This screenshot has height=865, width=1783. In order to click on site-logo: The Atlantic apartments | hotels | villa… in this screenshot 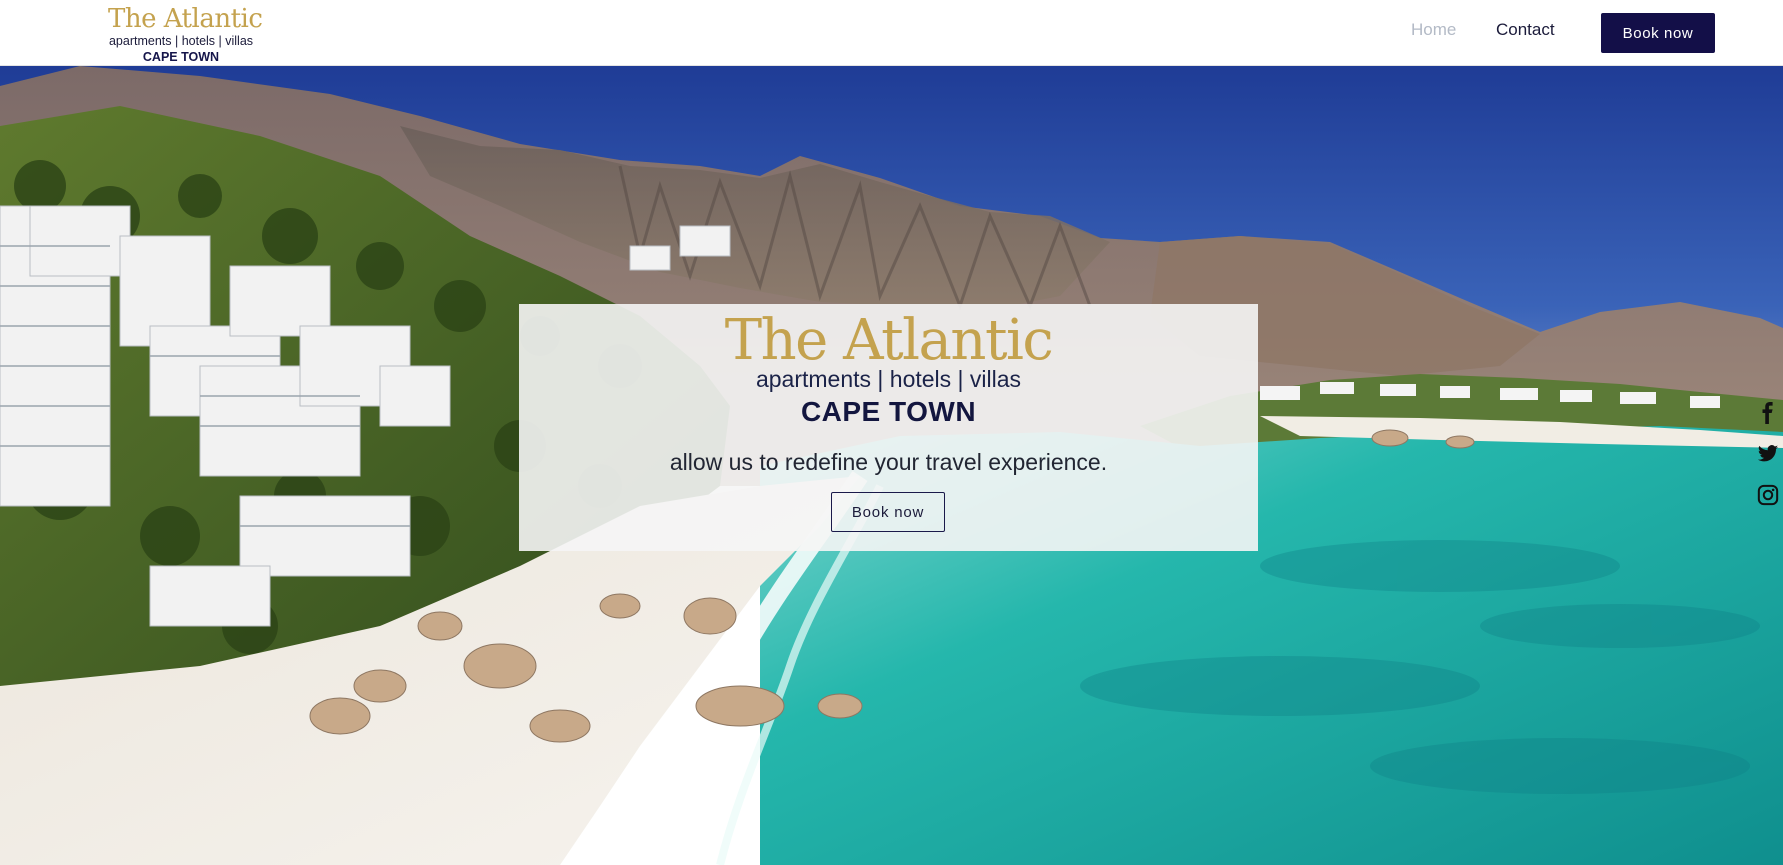, I will do `click(185, 34)`.